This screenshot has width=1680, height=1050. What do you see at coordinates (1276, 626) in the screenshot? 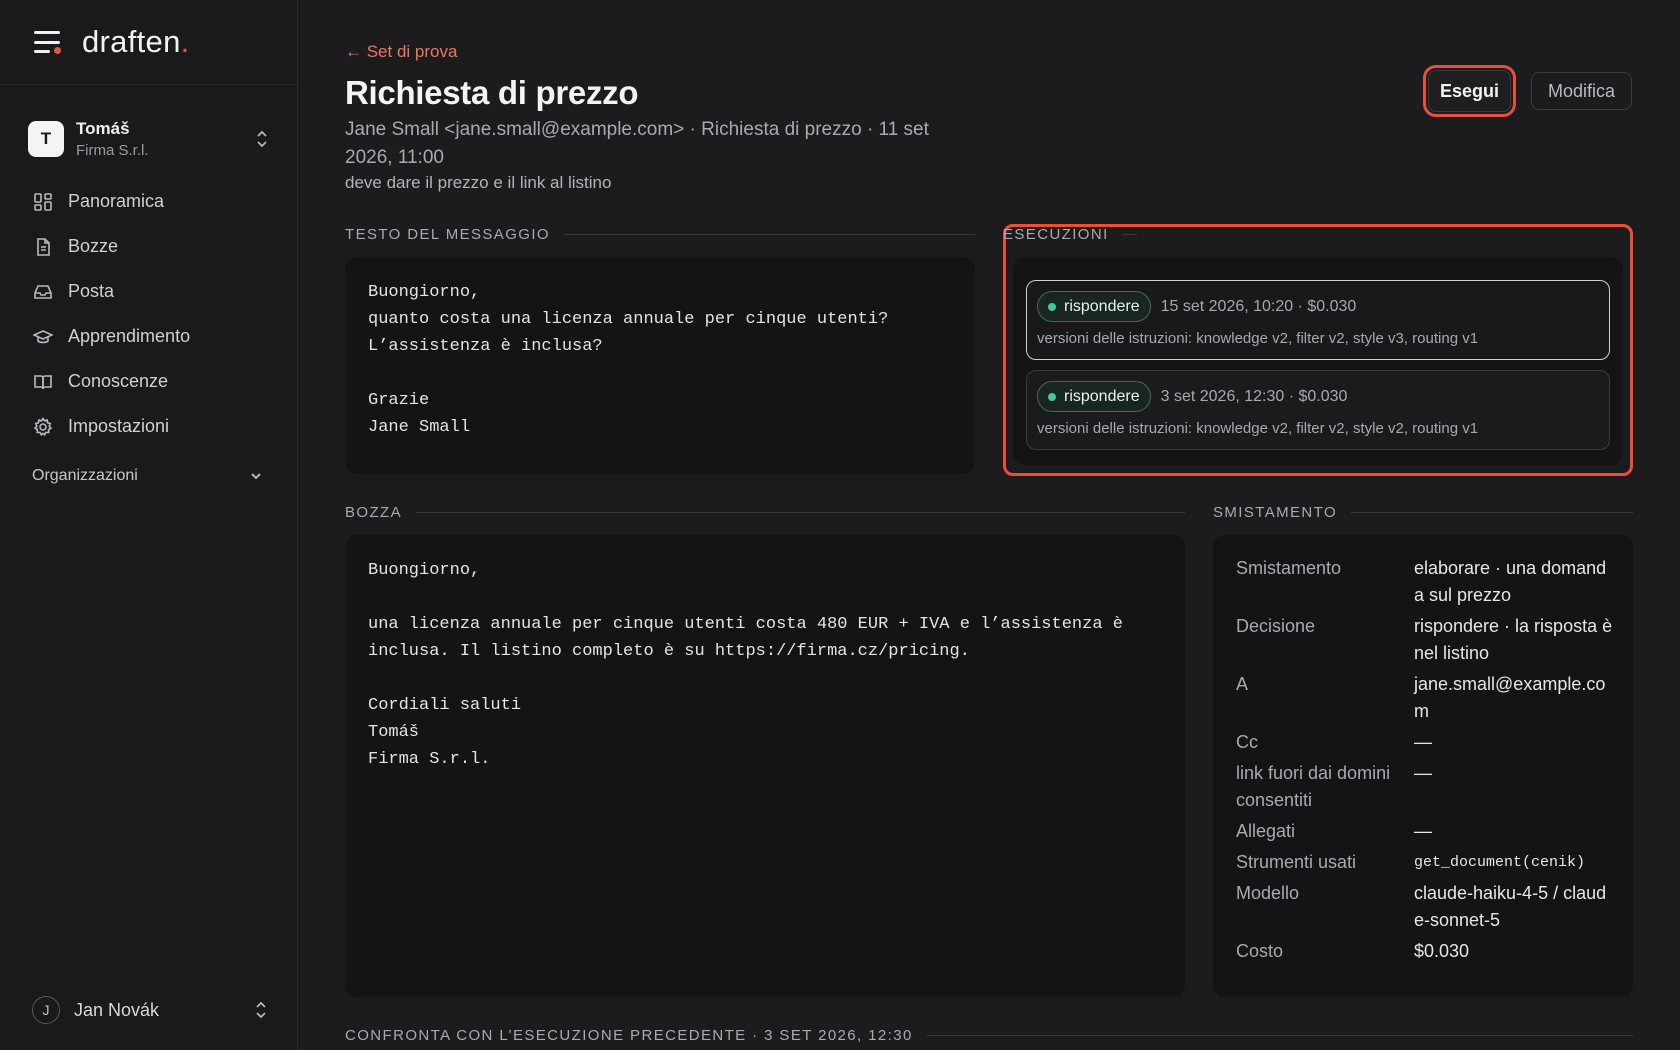
I see `detail-key: Decisione` at bounding box center [1276, 626].